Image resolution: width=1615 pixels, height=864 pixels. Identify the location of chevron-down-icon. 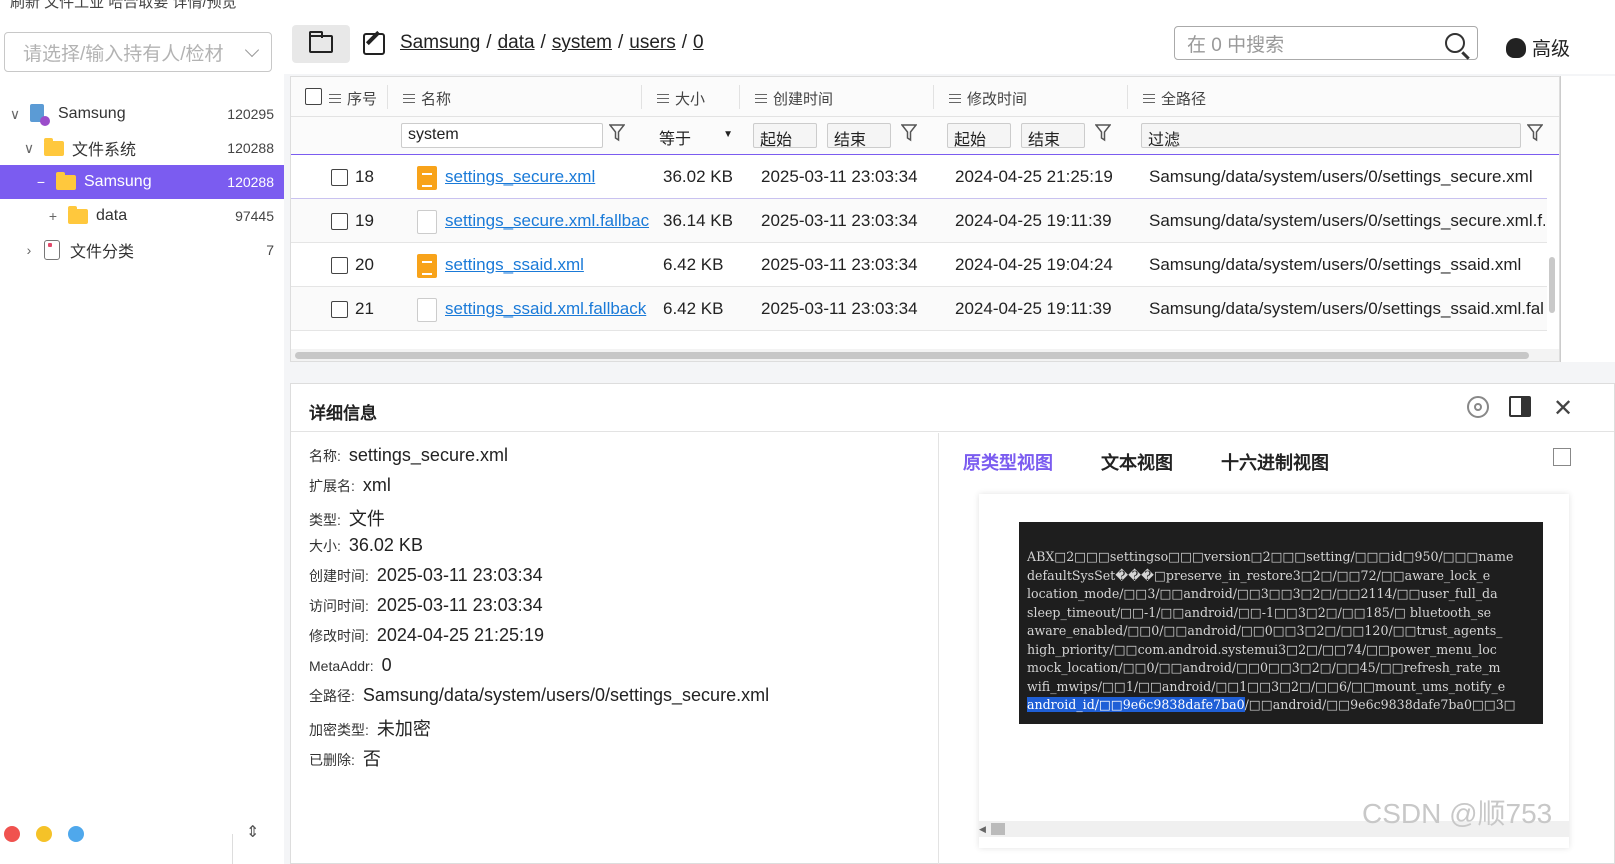
(252, 49).